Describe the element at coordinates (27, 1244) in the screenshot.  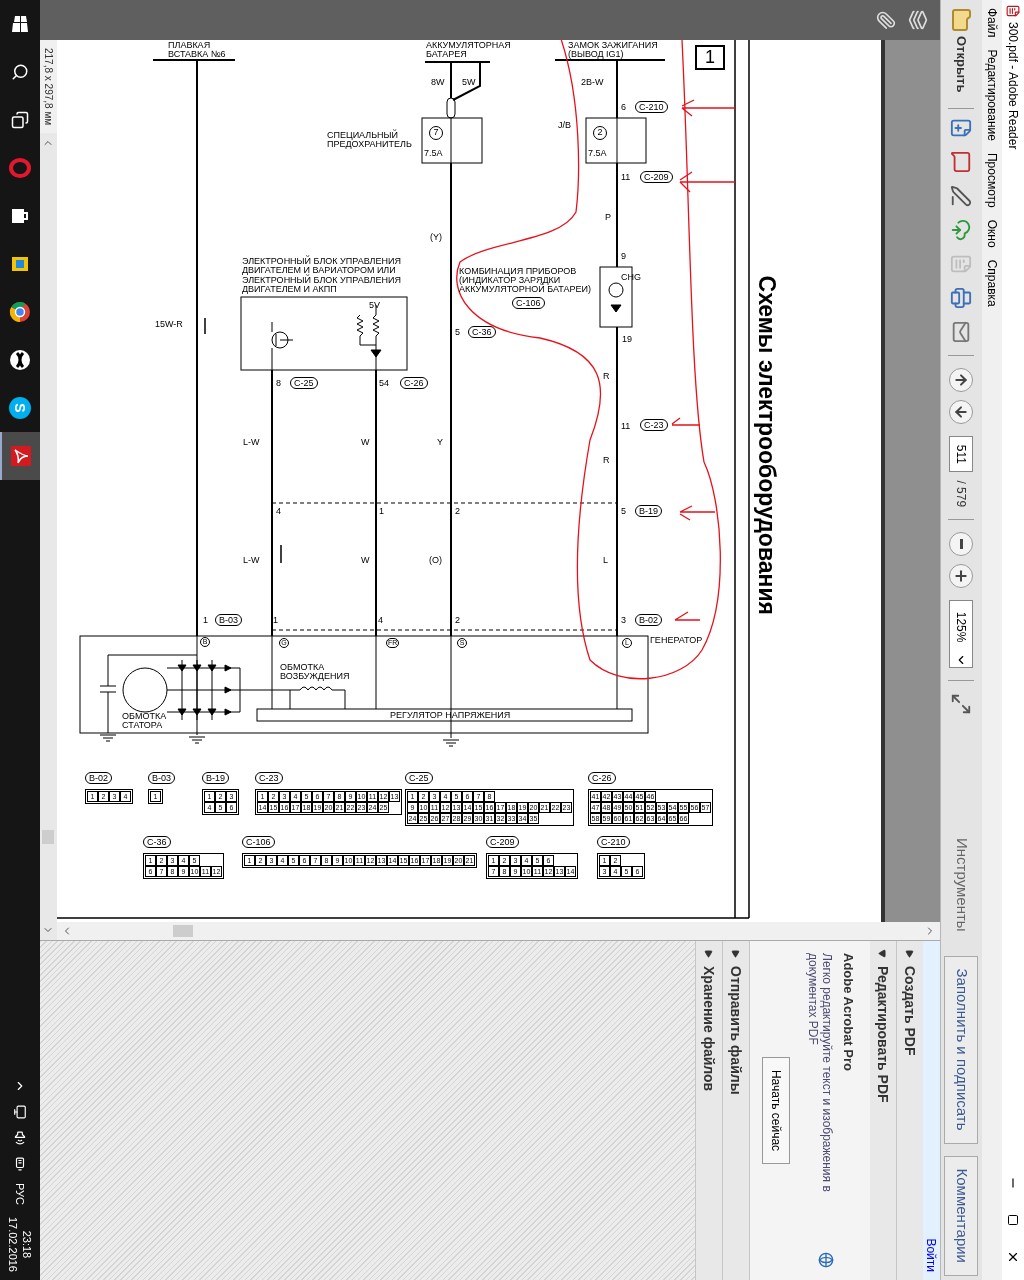
I see `clock-time: 23:18` at that location.